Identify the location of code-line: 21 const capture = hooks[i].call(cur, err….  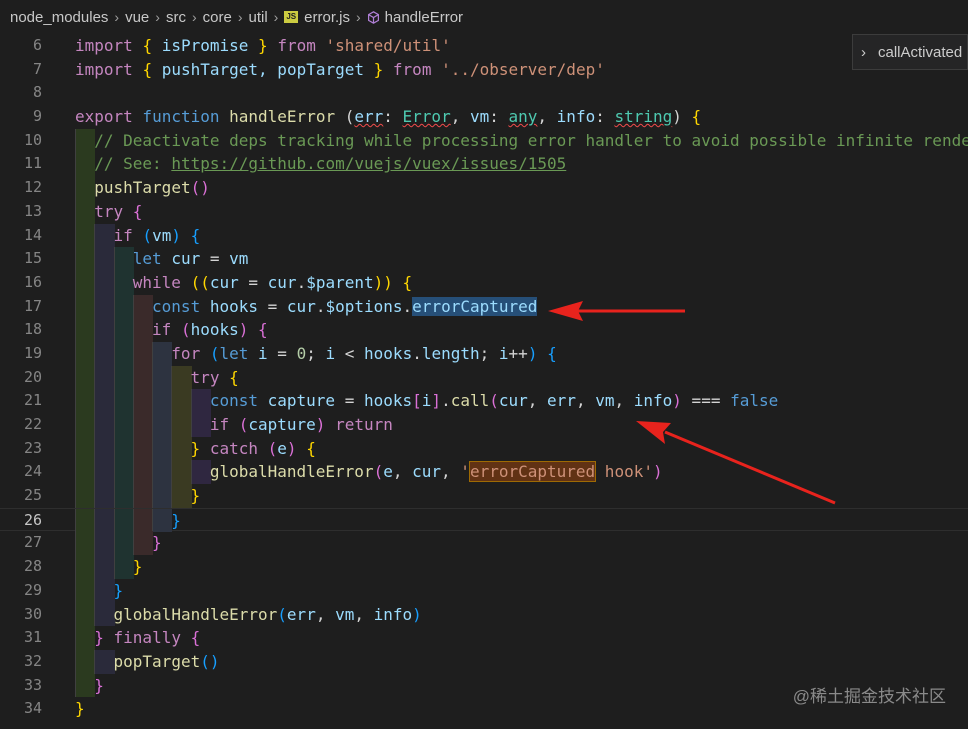
(484, 401).